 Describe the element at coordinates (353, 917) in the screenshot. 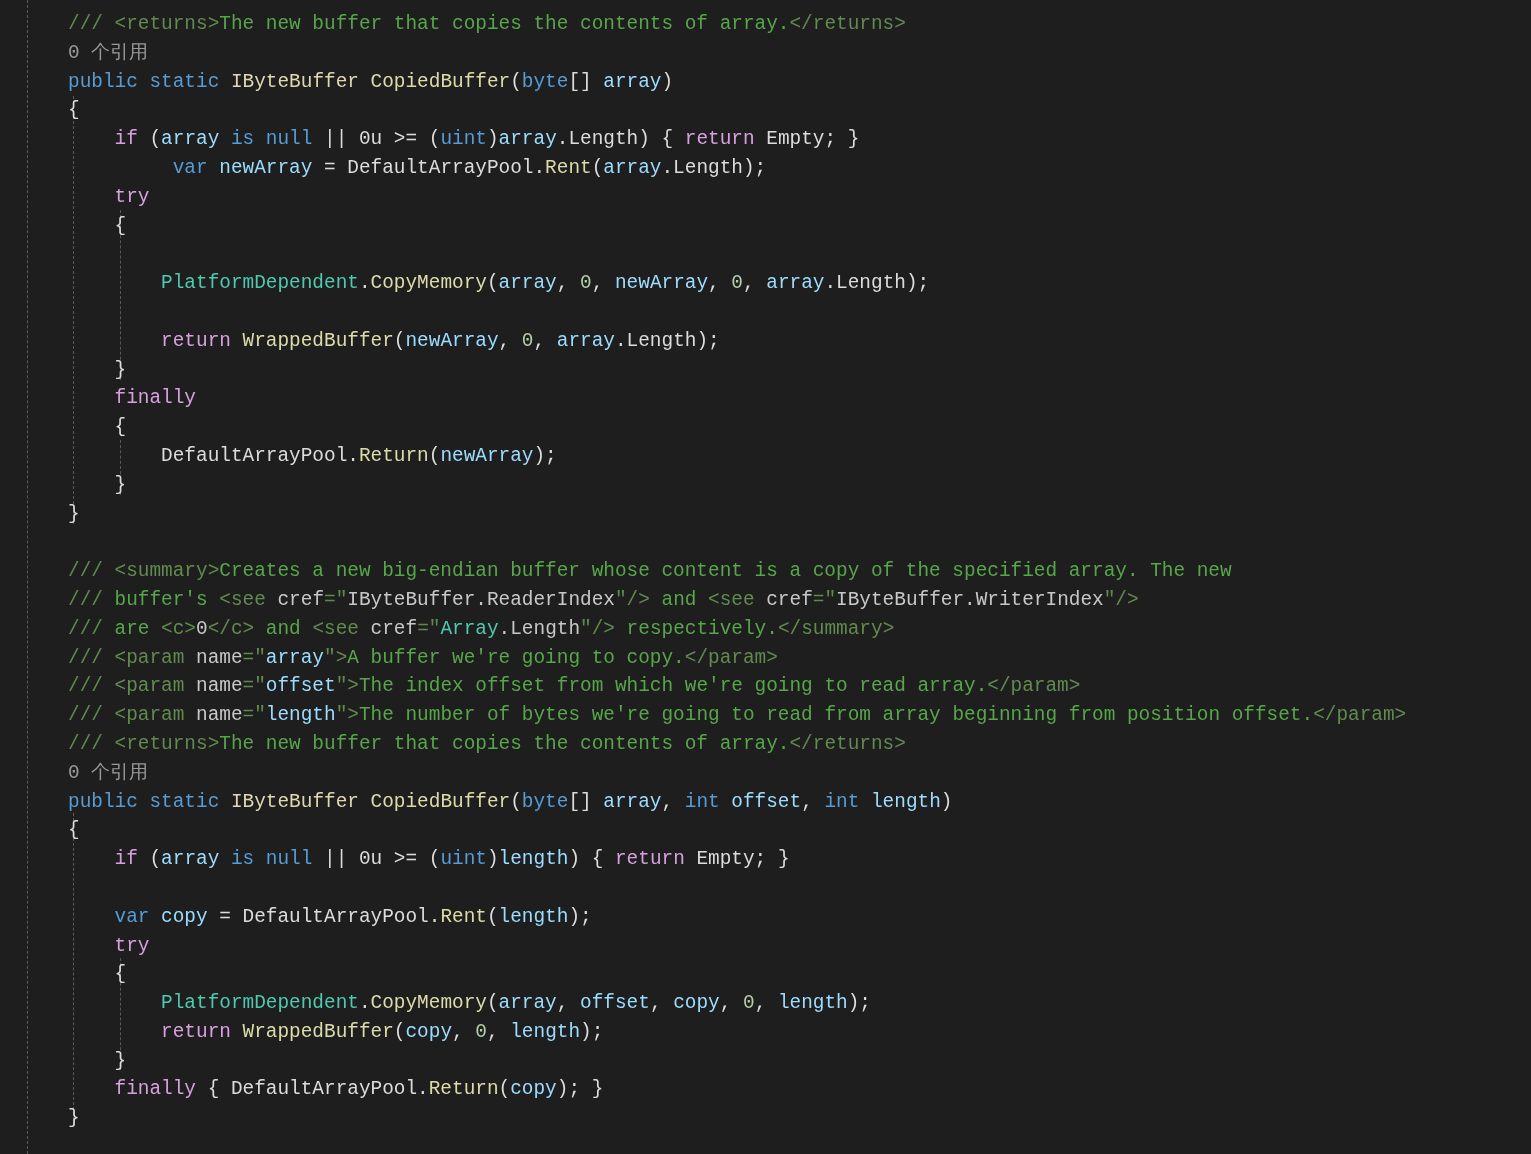

I see `code-line: var copy = DefaultArrayPool.Rent(length);` at that location.